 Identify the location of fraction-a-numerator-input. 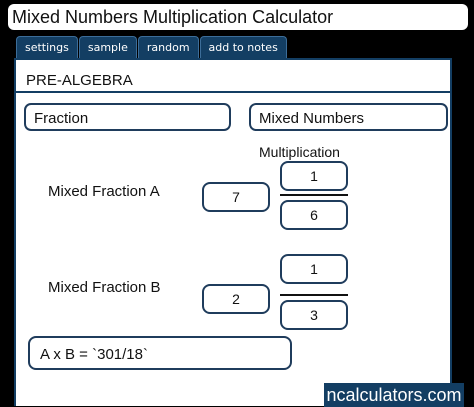
(314, 176).